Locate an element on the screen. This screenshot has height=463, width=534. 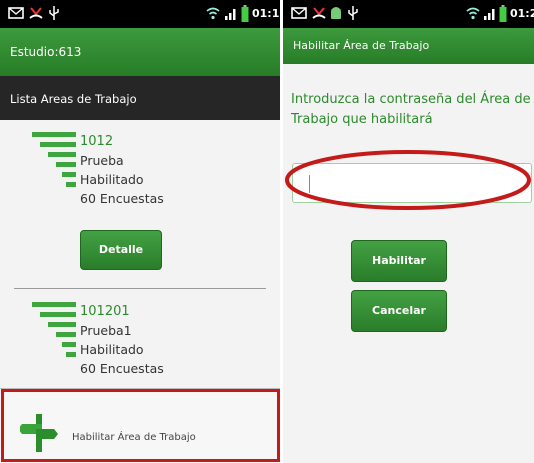
workarea-number: 101201 is located at coordinates (105, 311).